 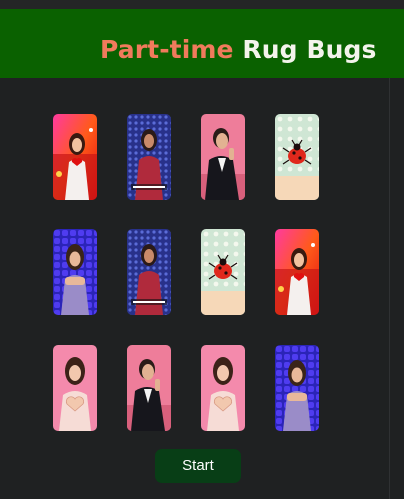 What do you see at coordinates (238, 49) in the screenshot?
I see `game-title: Part-time Rug Bugs` at bounding box center [238, 49].